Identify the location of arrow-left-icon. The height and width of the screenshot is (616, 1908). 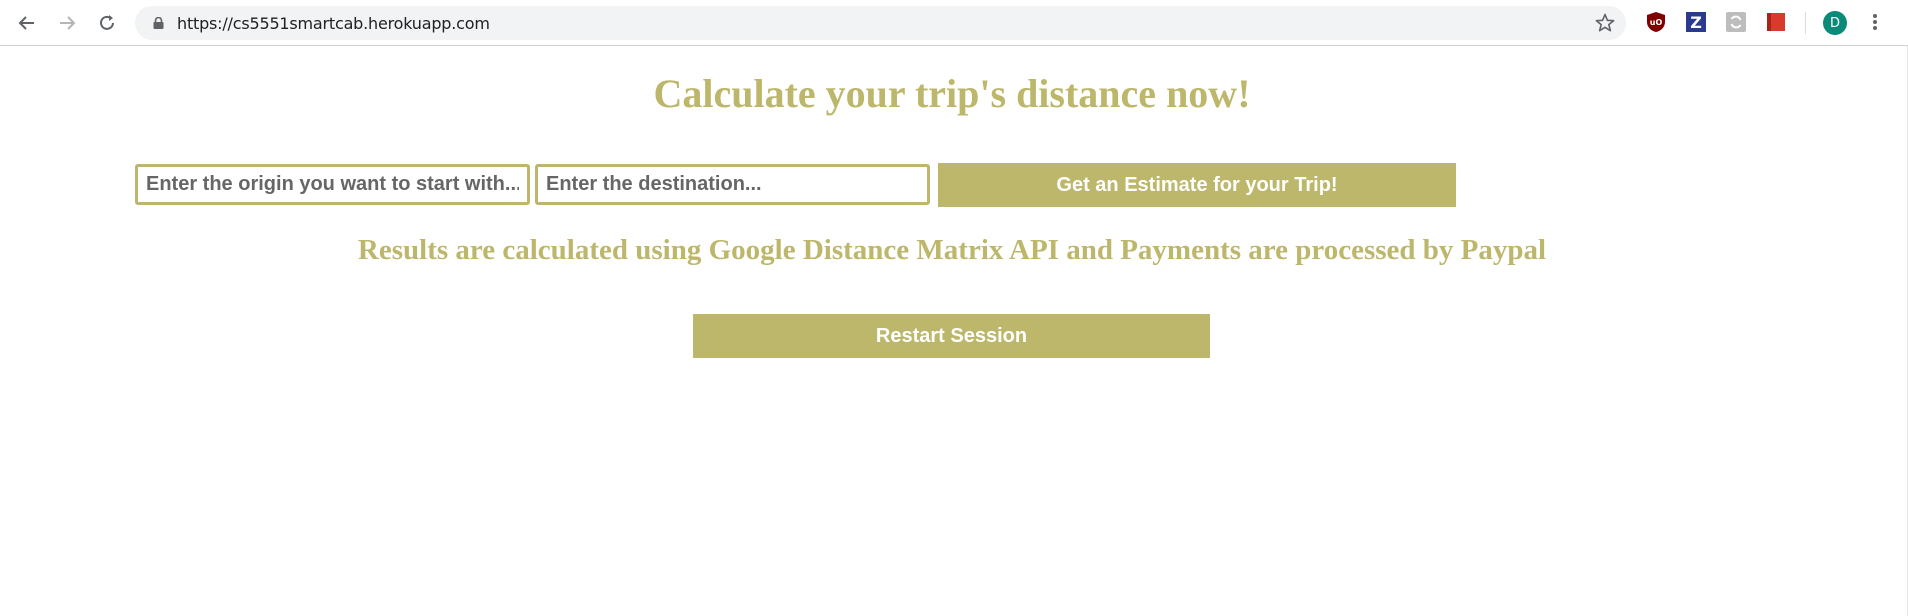
(26, 23).